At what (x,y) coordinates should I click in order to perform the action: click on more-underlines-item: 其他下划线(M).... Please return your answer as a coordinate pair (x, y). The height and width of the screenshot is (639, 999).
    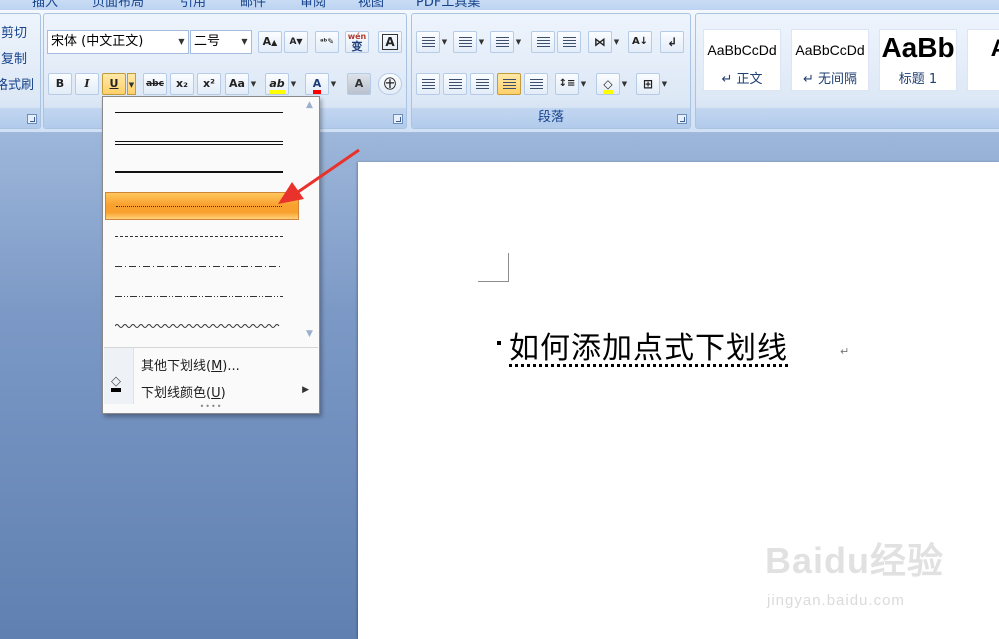
    Looking at the image, I should click on (190, 364).